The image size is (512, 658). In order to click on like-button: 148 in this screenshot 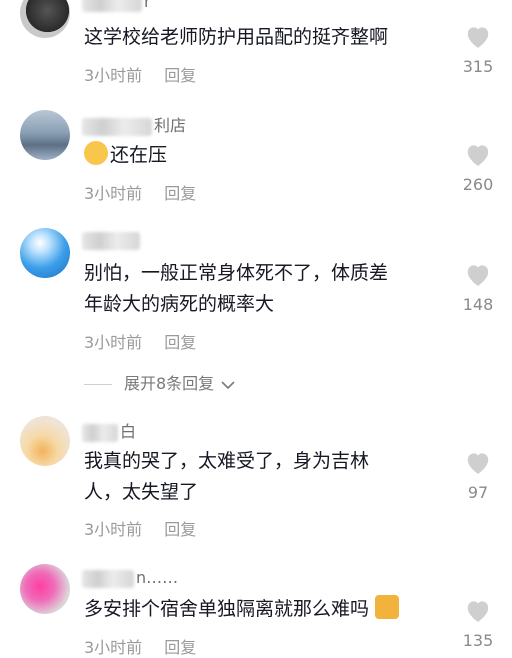, I will do `click(478, 288)`.